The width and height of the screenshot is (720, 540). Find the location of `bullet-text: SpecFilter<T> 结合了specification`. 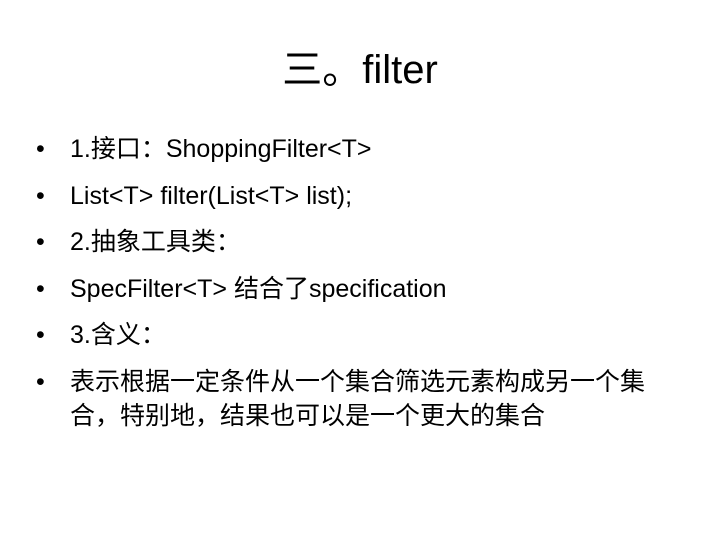

bullet-text: SpecFilter<T> 结合了specification is located at coordinates (258, 288).